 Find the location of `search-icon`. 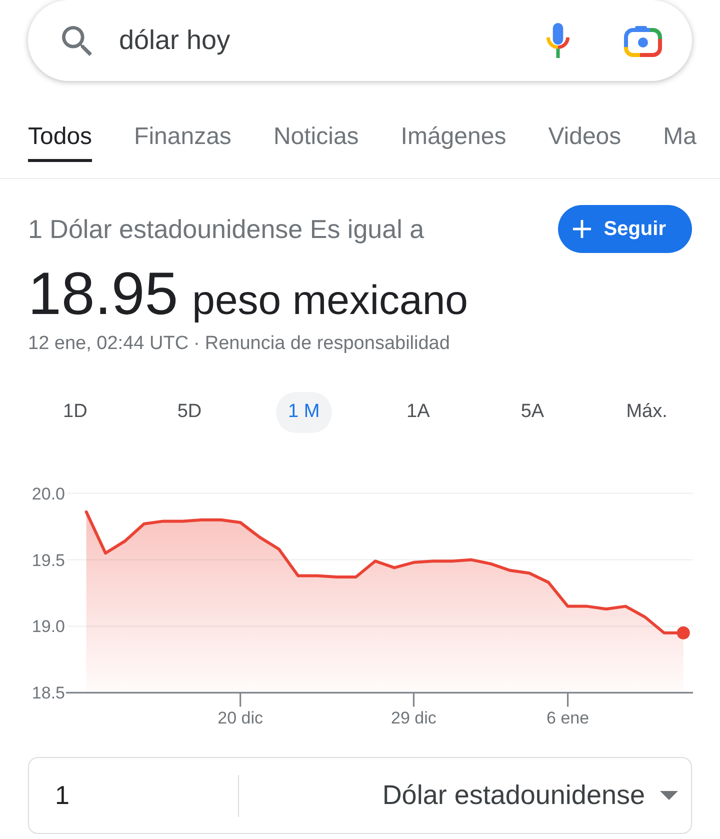

search-icon is located at coordinates (77, 41).